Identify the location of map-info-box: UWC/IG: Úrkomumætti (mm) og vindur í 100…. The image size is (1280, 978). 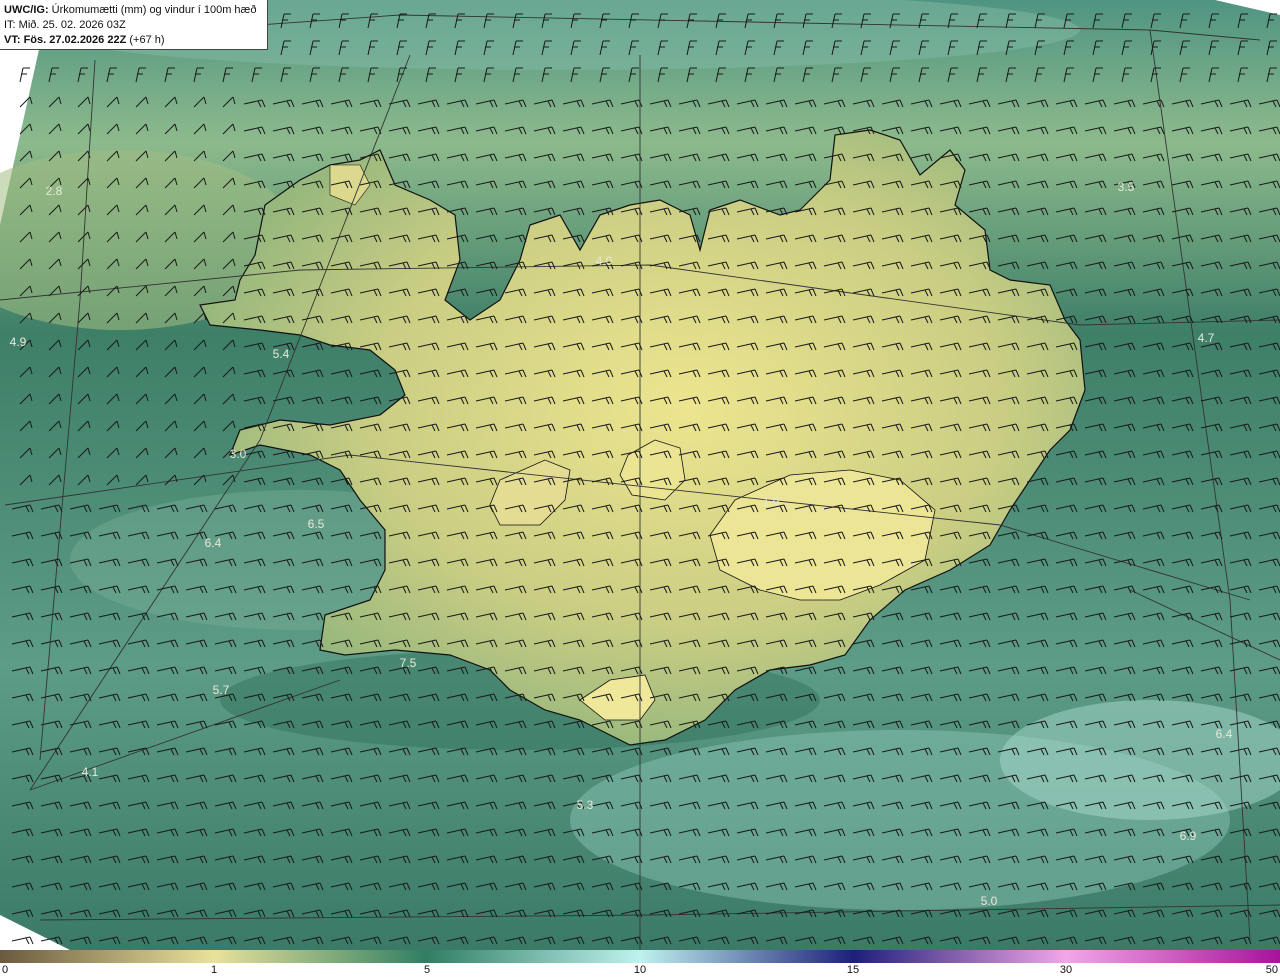
(134, 25).